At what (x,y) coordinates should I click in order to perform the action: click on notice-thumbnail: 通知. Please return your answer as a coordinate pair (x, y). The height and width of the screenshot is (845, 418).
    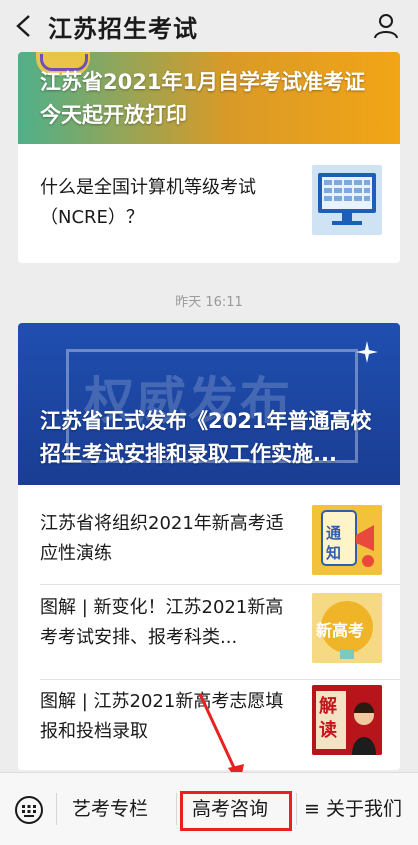
    Looking at the image, I should click on (347, 540).